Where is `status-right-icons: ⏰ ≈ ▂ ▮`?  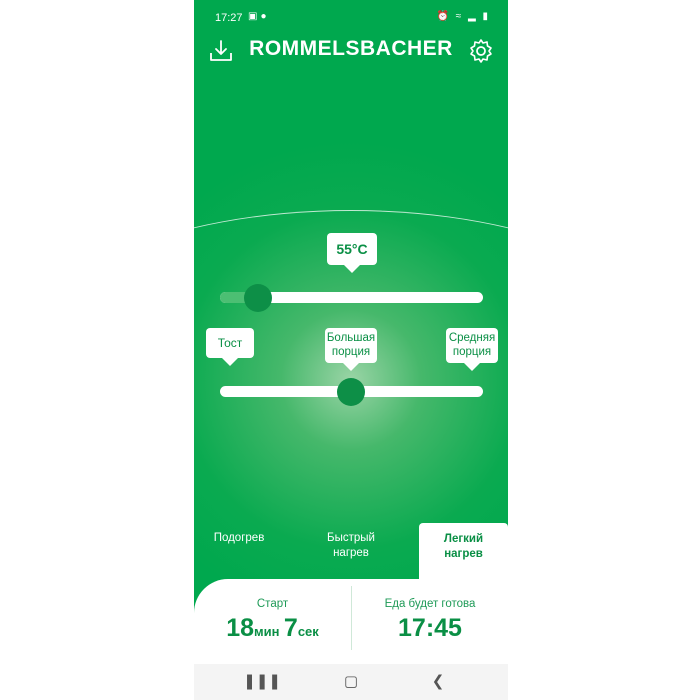 status-right-icons: ⏰ ≈ ▂ ▮ is located at coordinates (463, 16).